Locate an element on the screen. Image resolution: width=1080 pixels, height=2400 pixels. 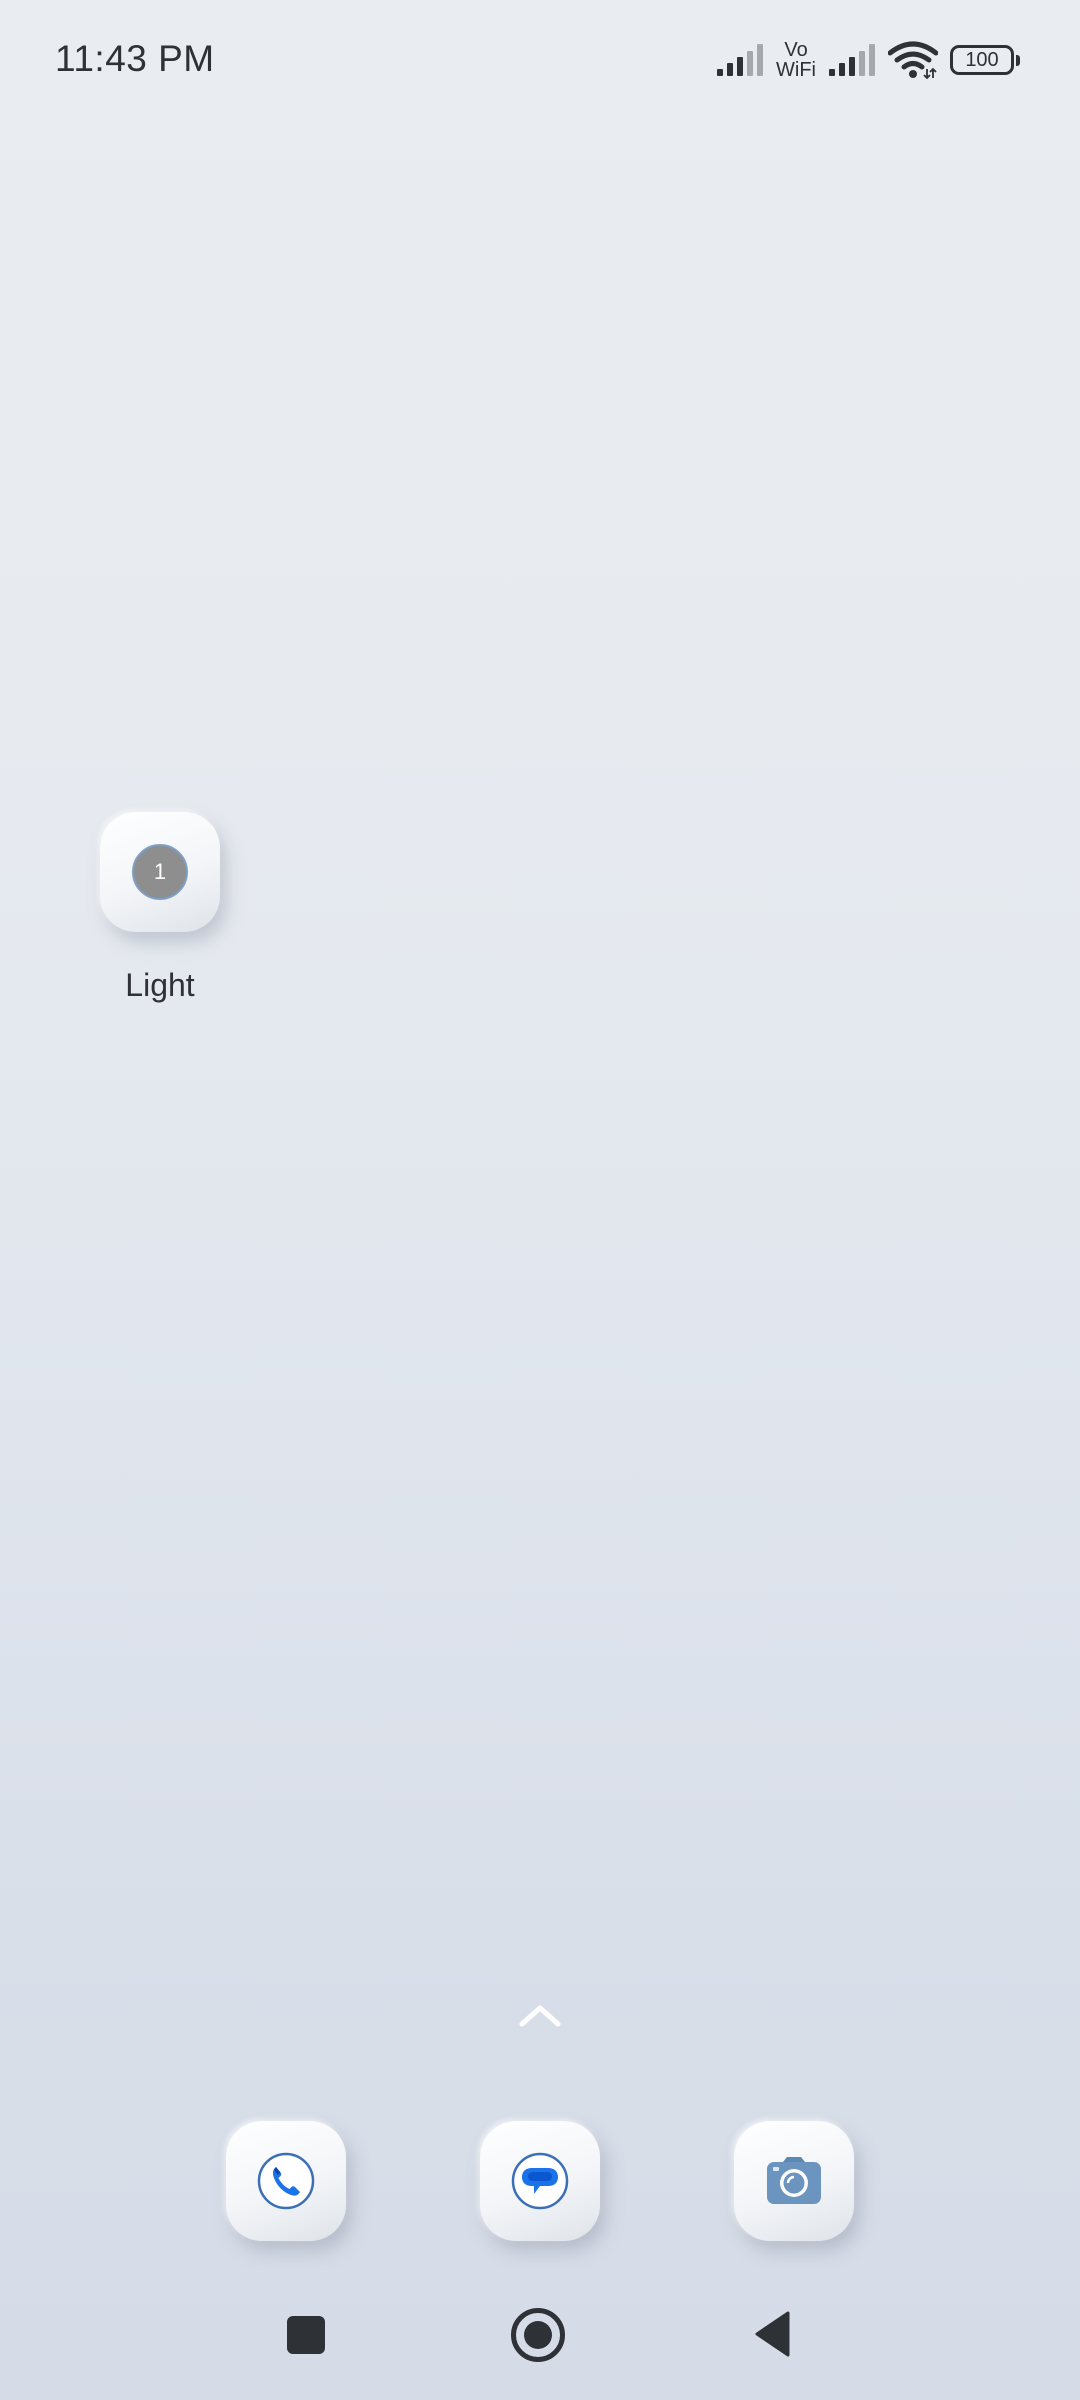
light-app-shortcut: 1 Light is located at coordinates (160, 907).